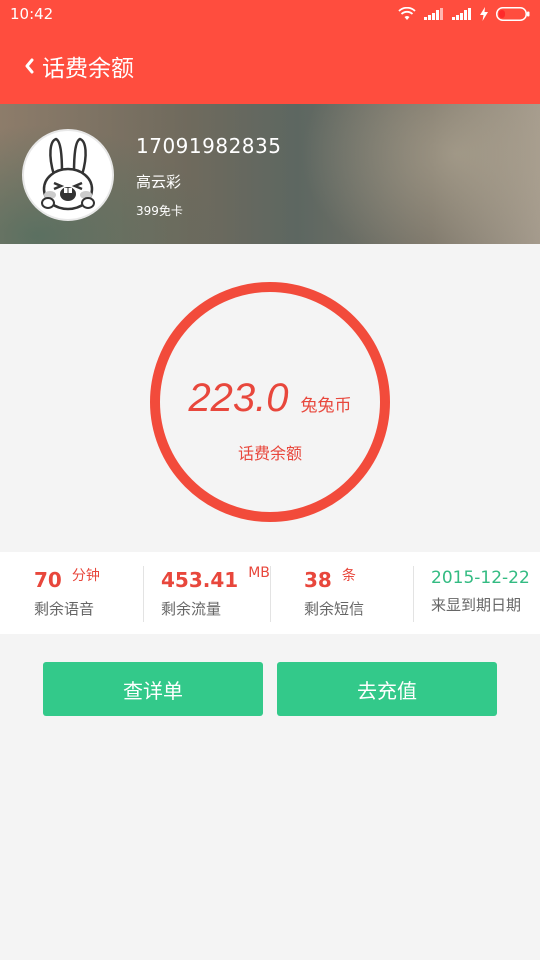  I want to click on profile-info: 17091982835 高云彩 399免卡, so click(208, 176).